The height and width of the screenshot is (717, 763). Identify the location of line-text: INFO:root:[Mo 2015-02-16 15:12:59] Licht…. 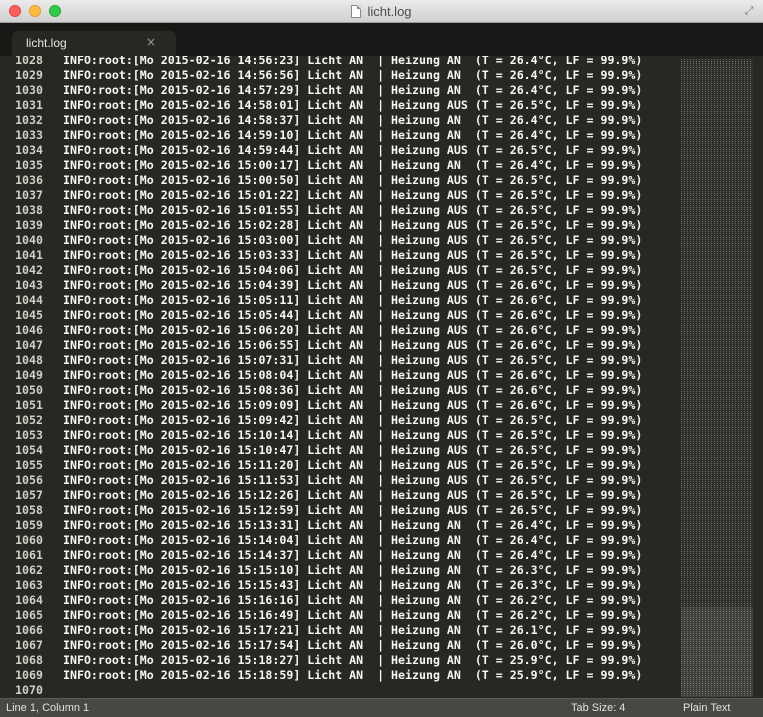
(353, 510).